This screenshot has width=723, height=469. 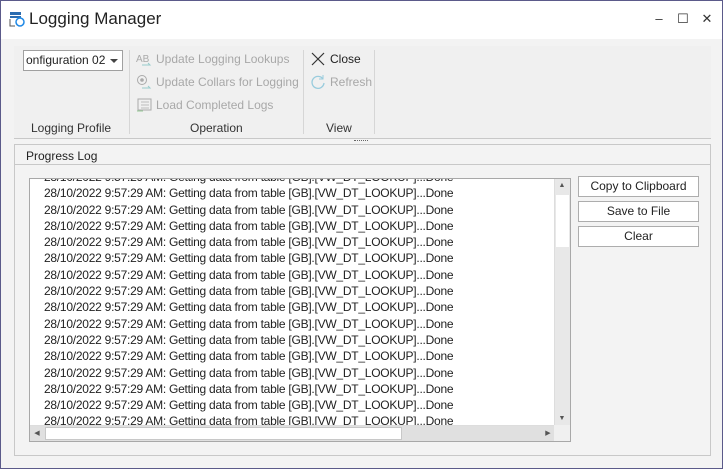 I want to click on window-title: Logging Manager, so click(x=95, y=18).